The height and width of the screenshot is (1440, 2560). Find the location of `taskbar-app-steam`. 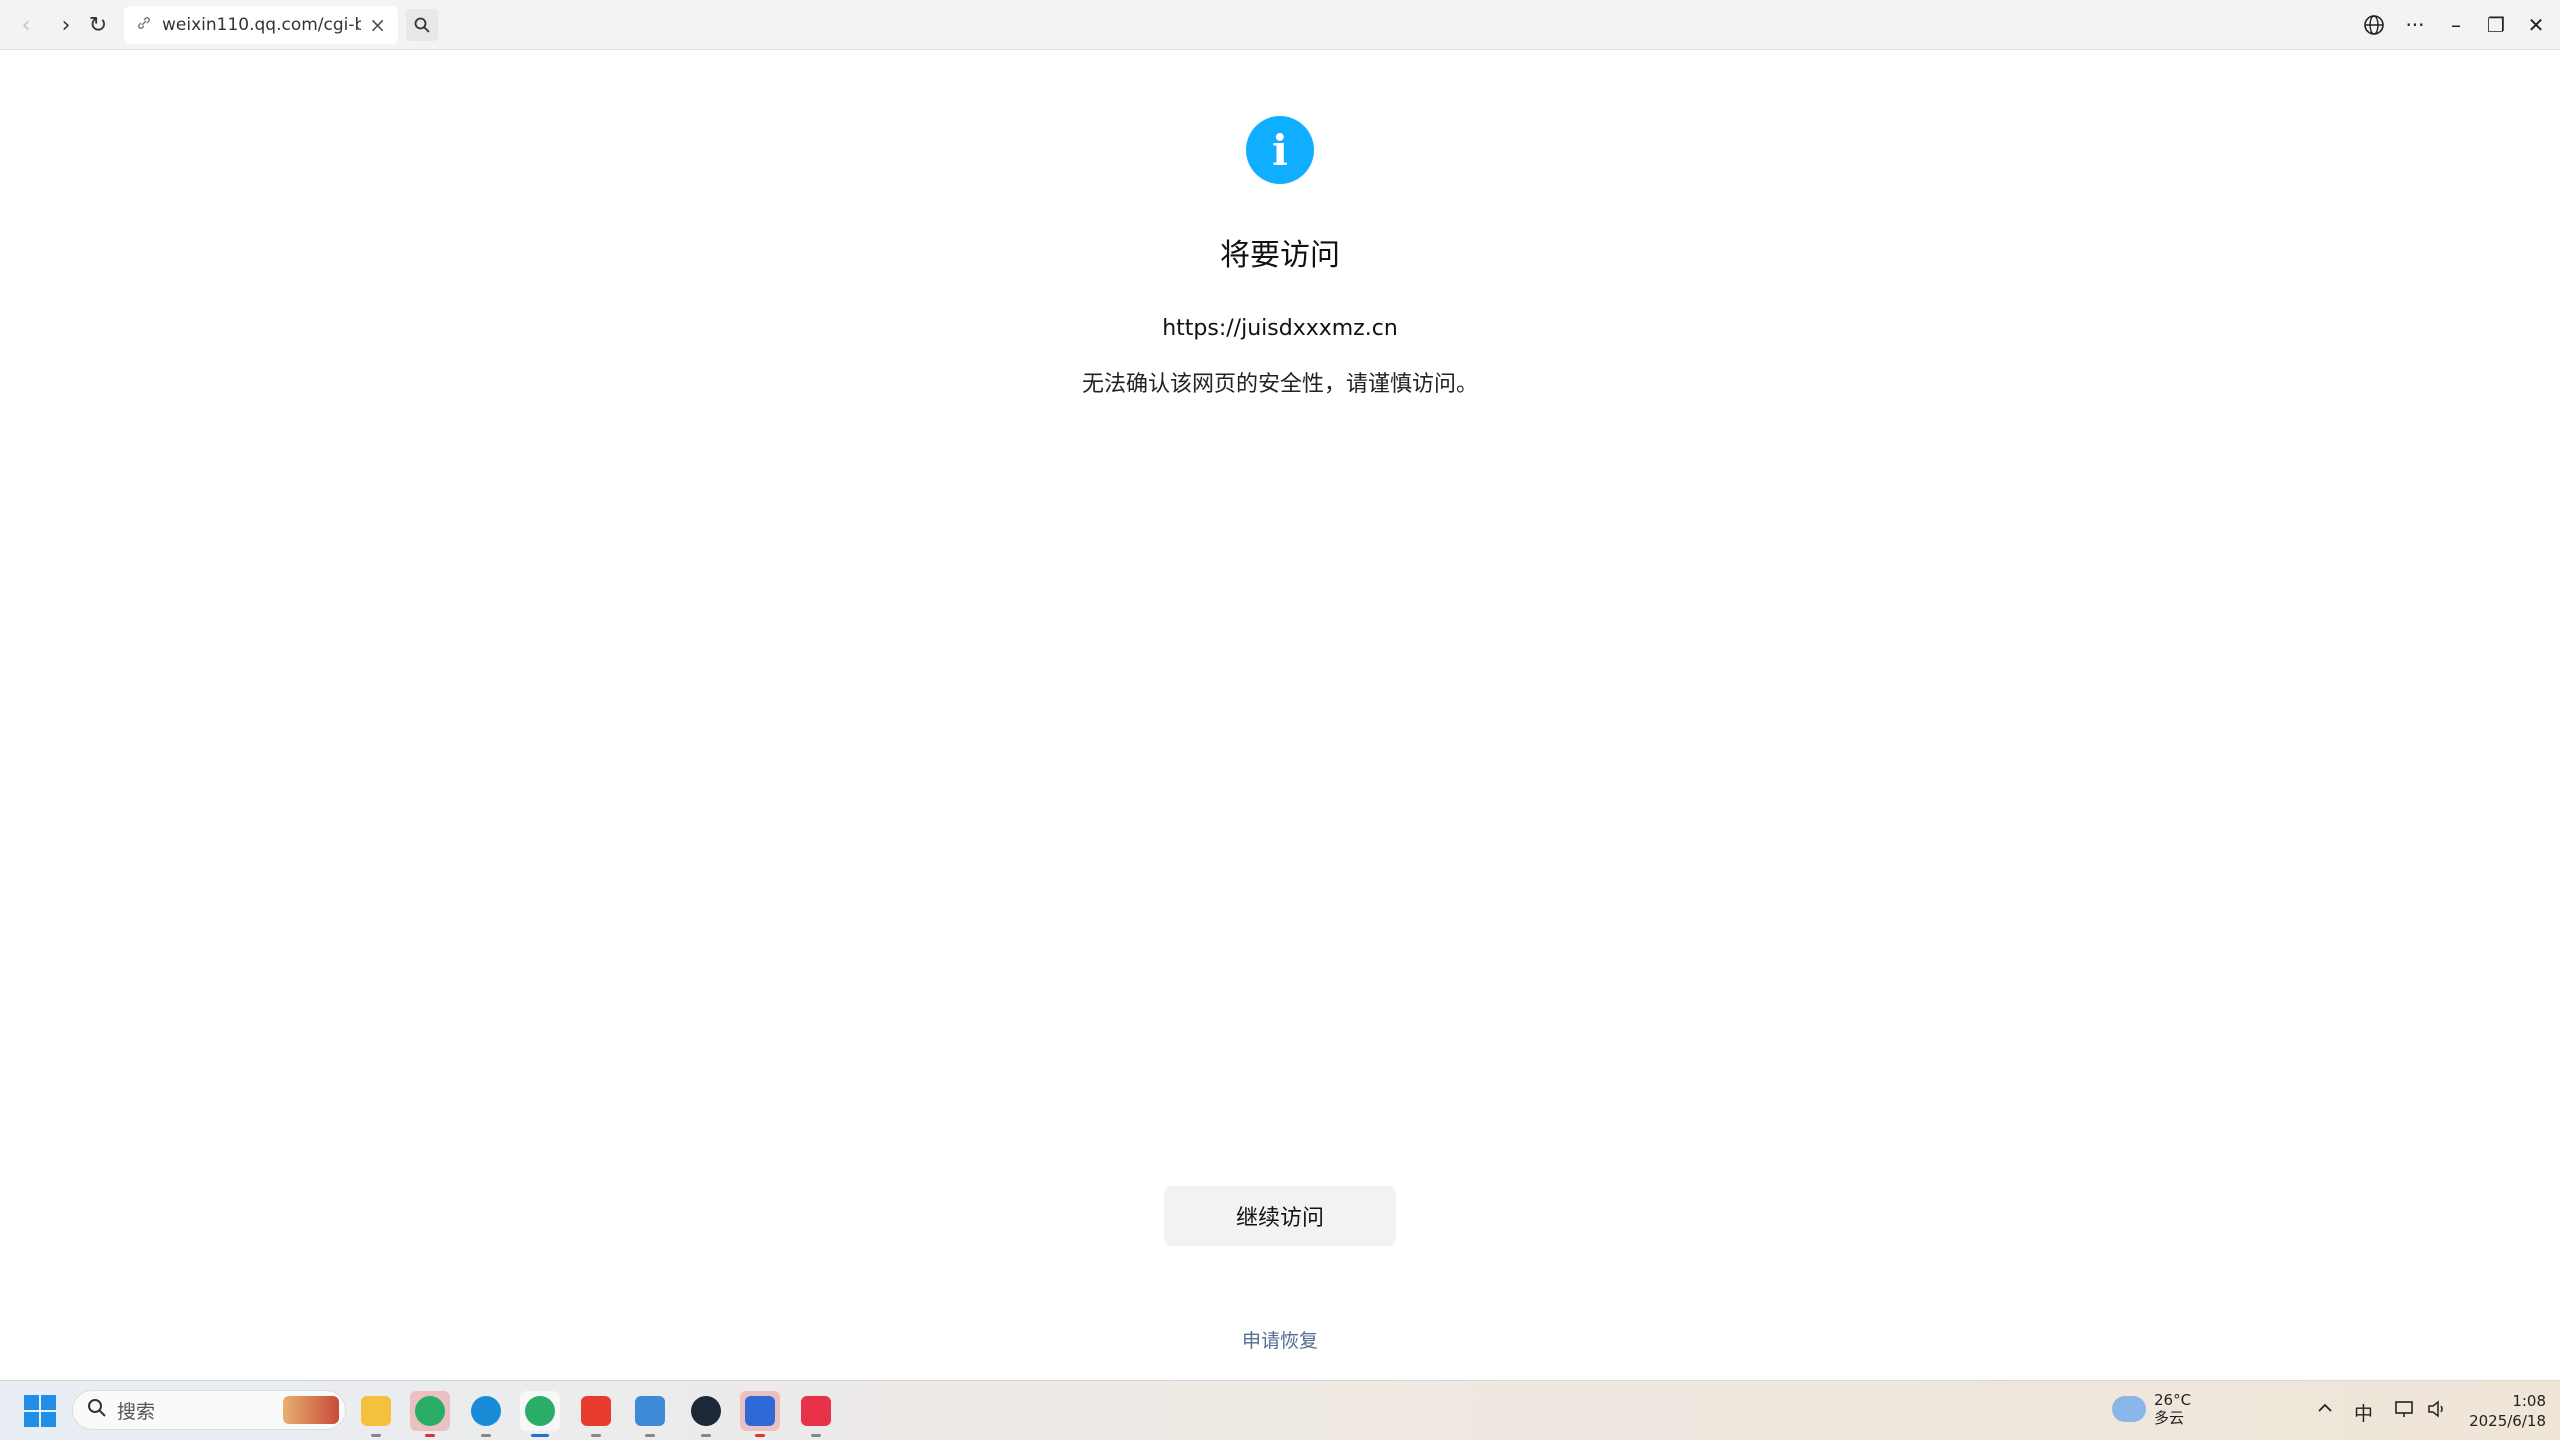

taskbar-app-steam is located at coordinates (706, 1414).